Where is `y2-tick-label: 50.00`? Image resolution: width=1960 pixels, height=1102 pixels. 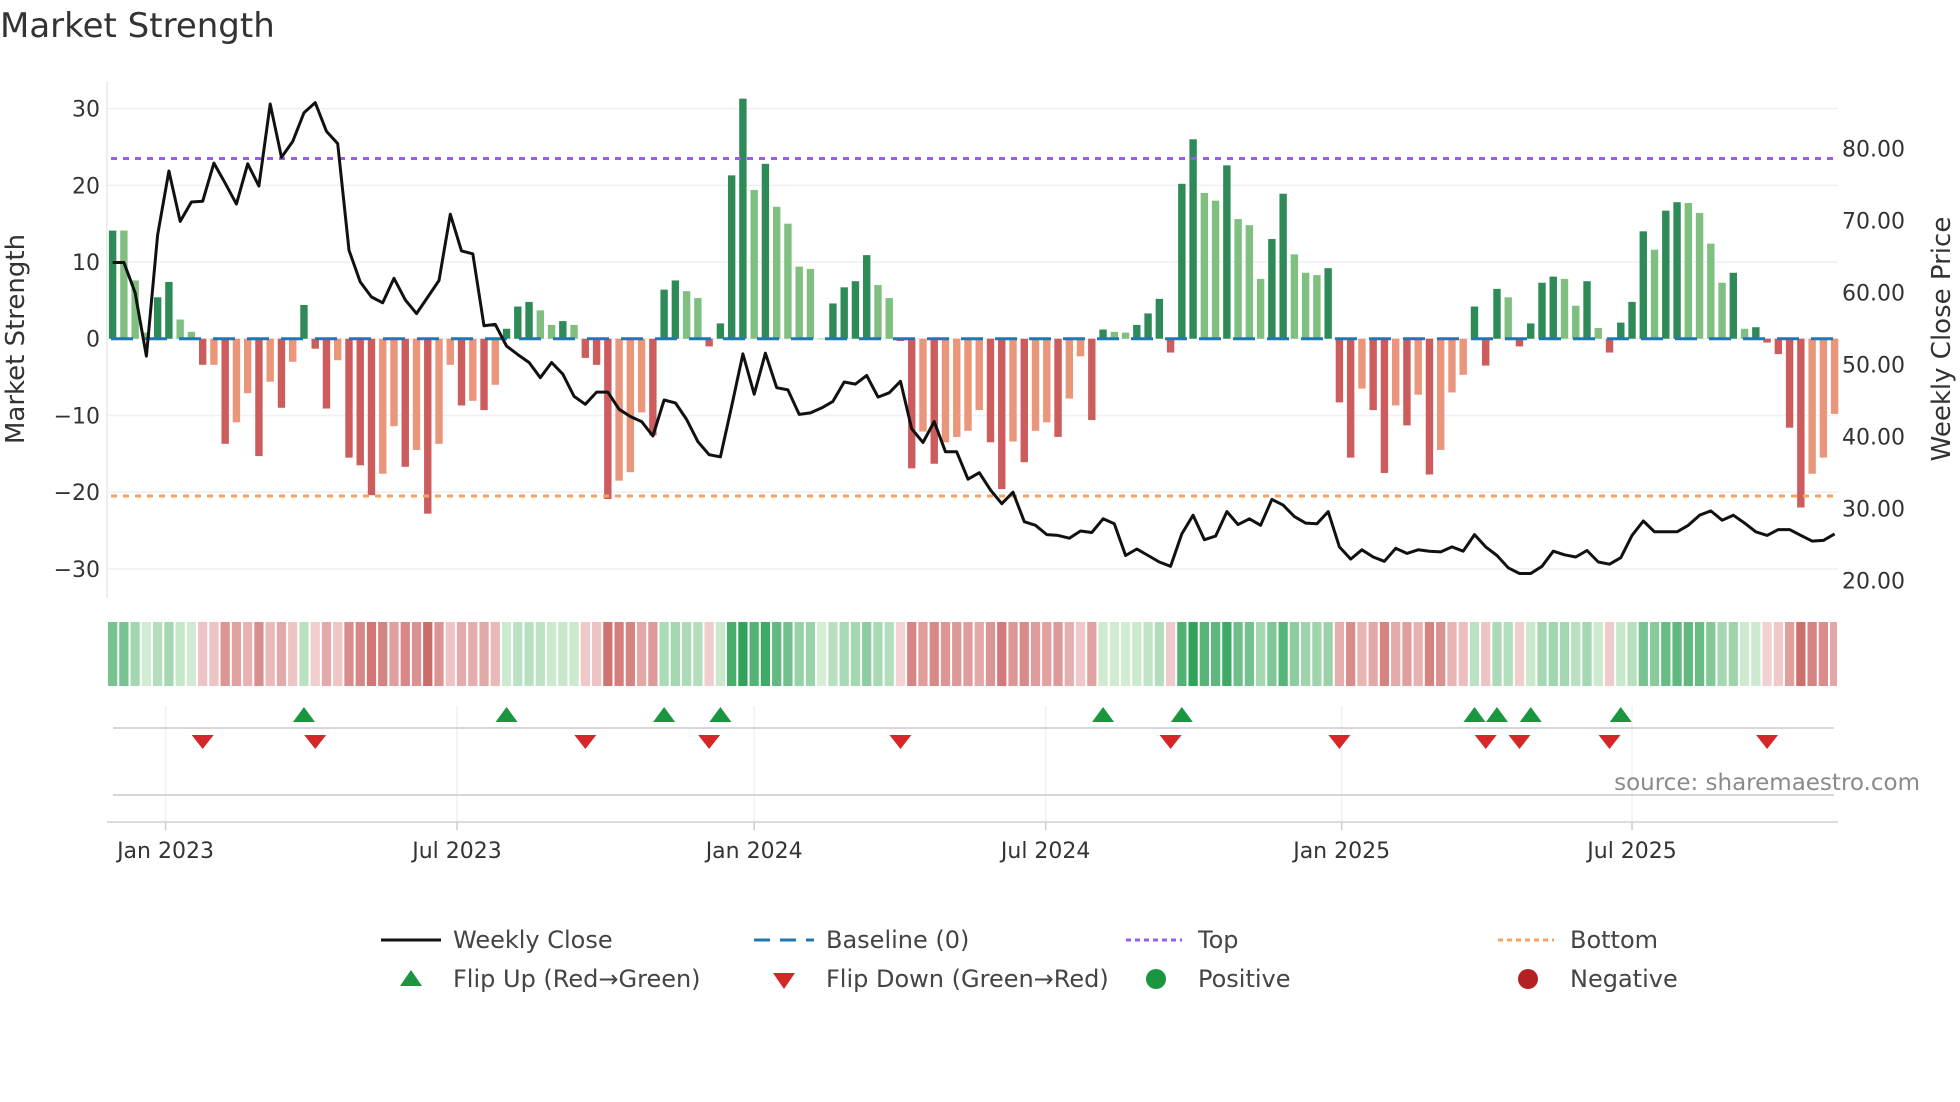
y2-tick-label: 50.00 is located at coordinates (1873, 366).